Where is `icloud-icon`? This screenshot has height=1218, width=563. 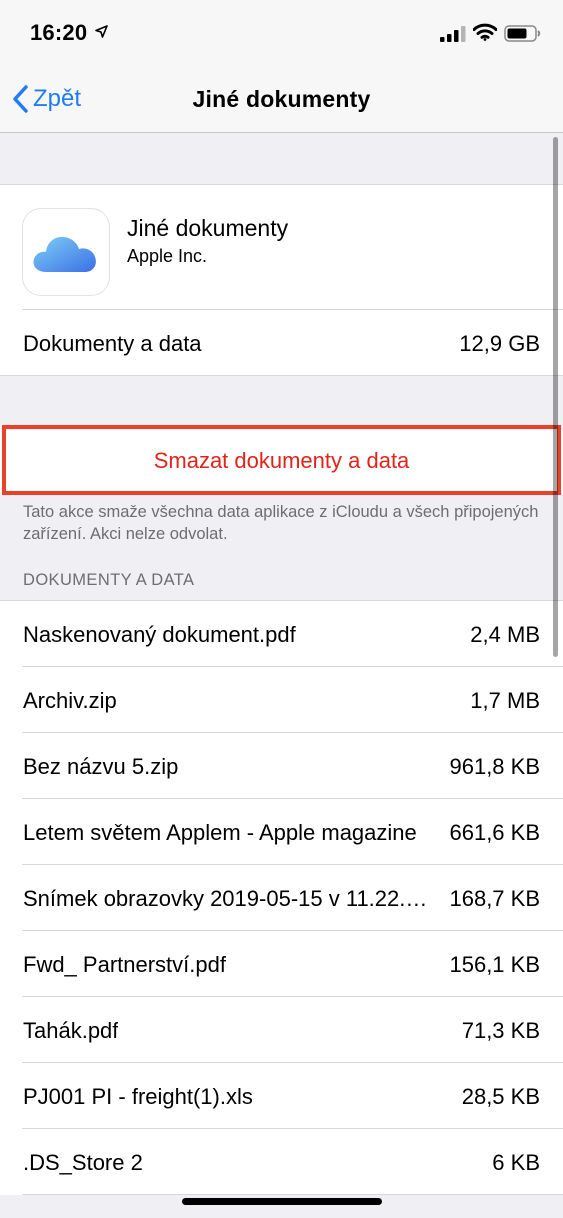 icloud-icon is located at coordinates (64, 254).